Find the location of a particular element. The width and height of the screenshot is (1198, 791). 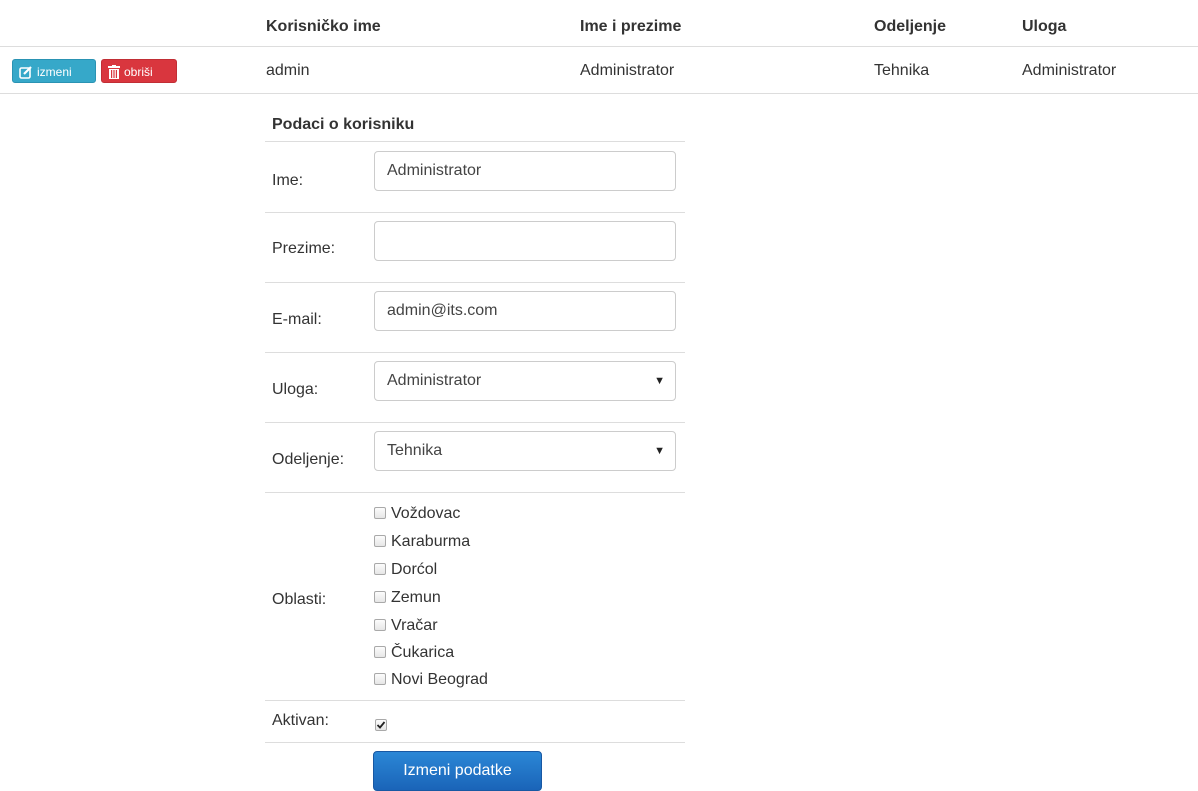

area-checkbox-vracar: Vračar is located at coordinates (406, 629).